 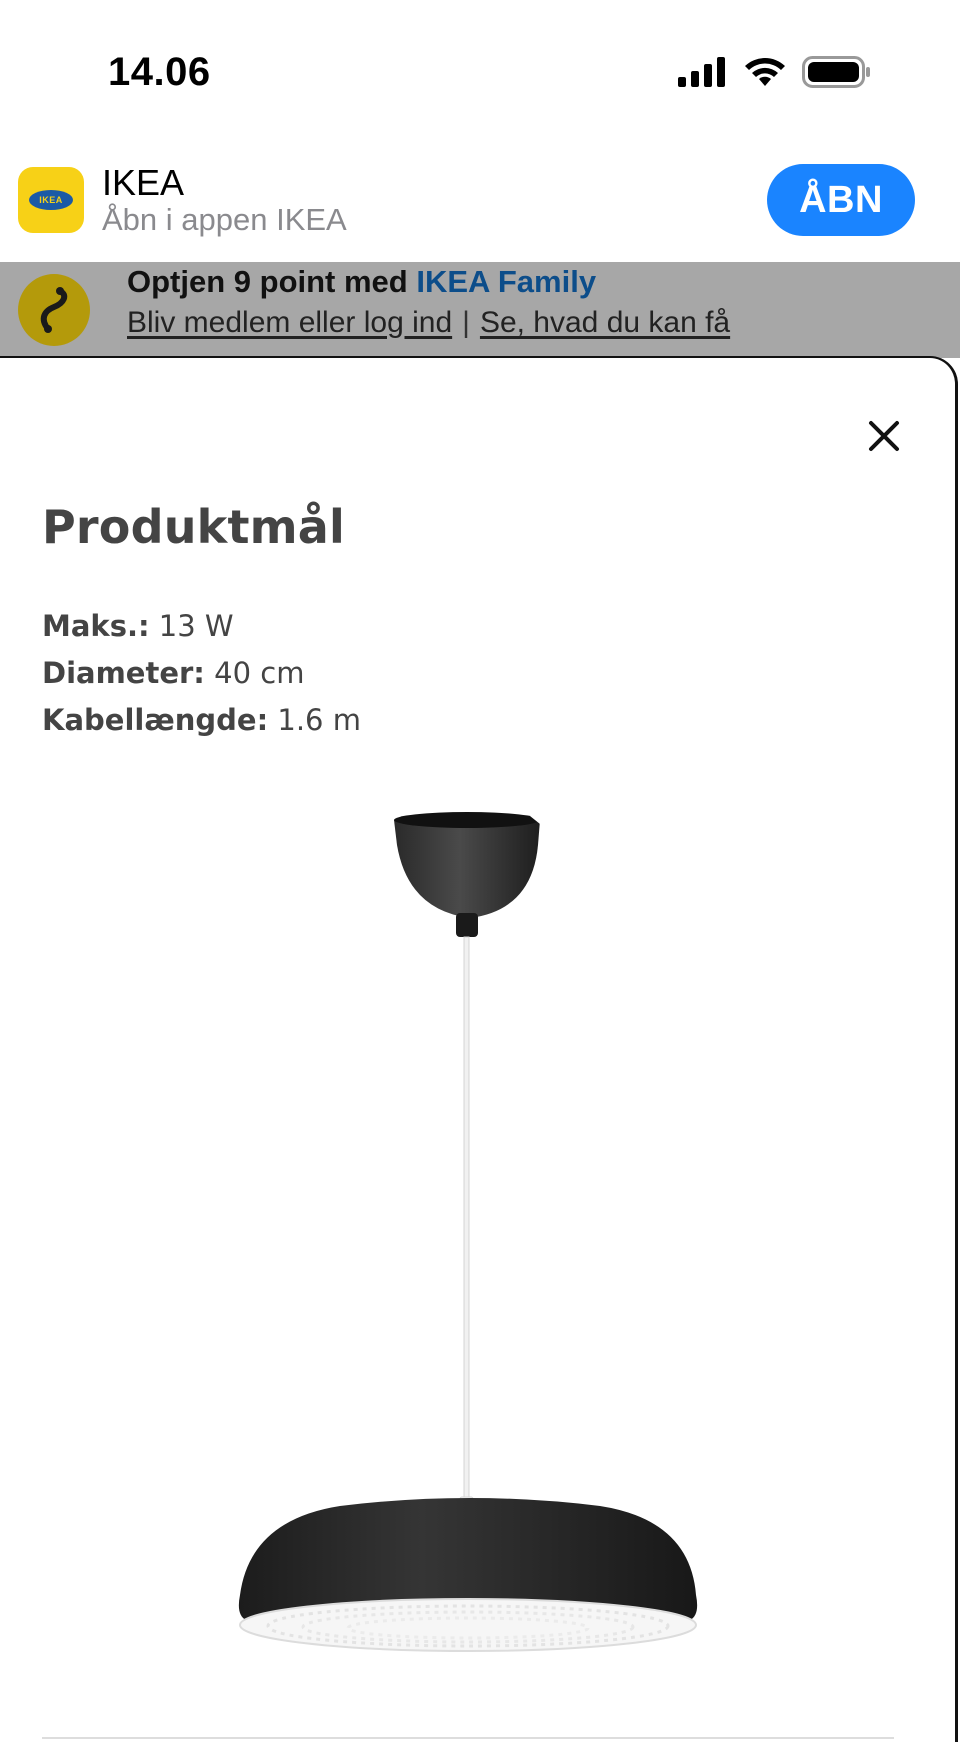 I want to click on family-title: Optjen 9 point med IKEA Family, so click(x=361, y=282).